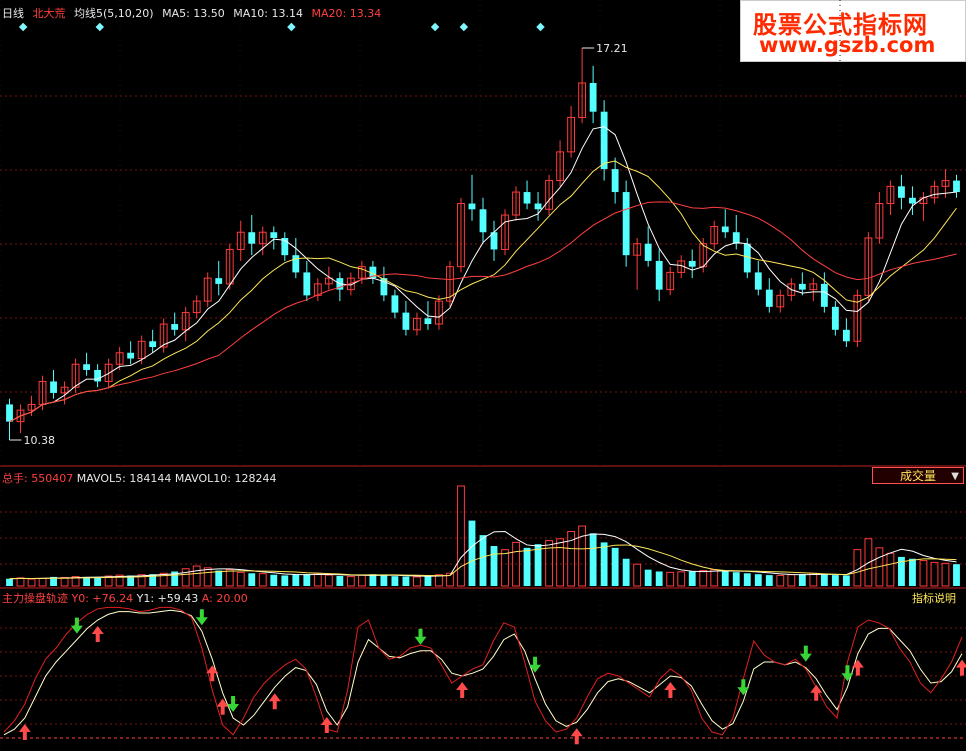 The height and width of the screenshot is (751, 966). Describe the element at coordinates (483, 536) in the screenshot. I see `volume-panel` at that location.